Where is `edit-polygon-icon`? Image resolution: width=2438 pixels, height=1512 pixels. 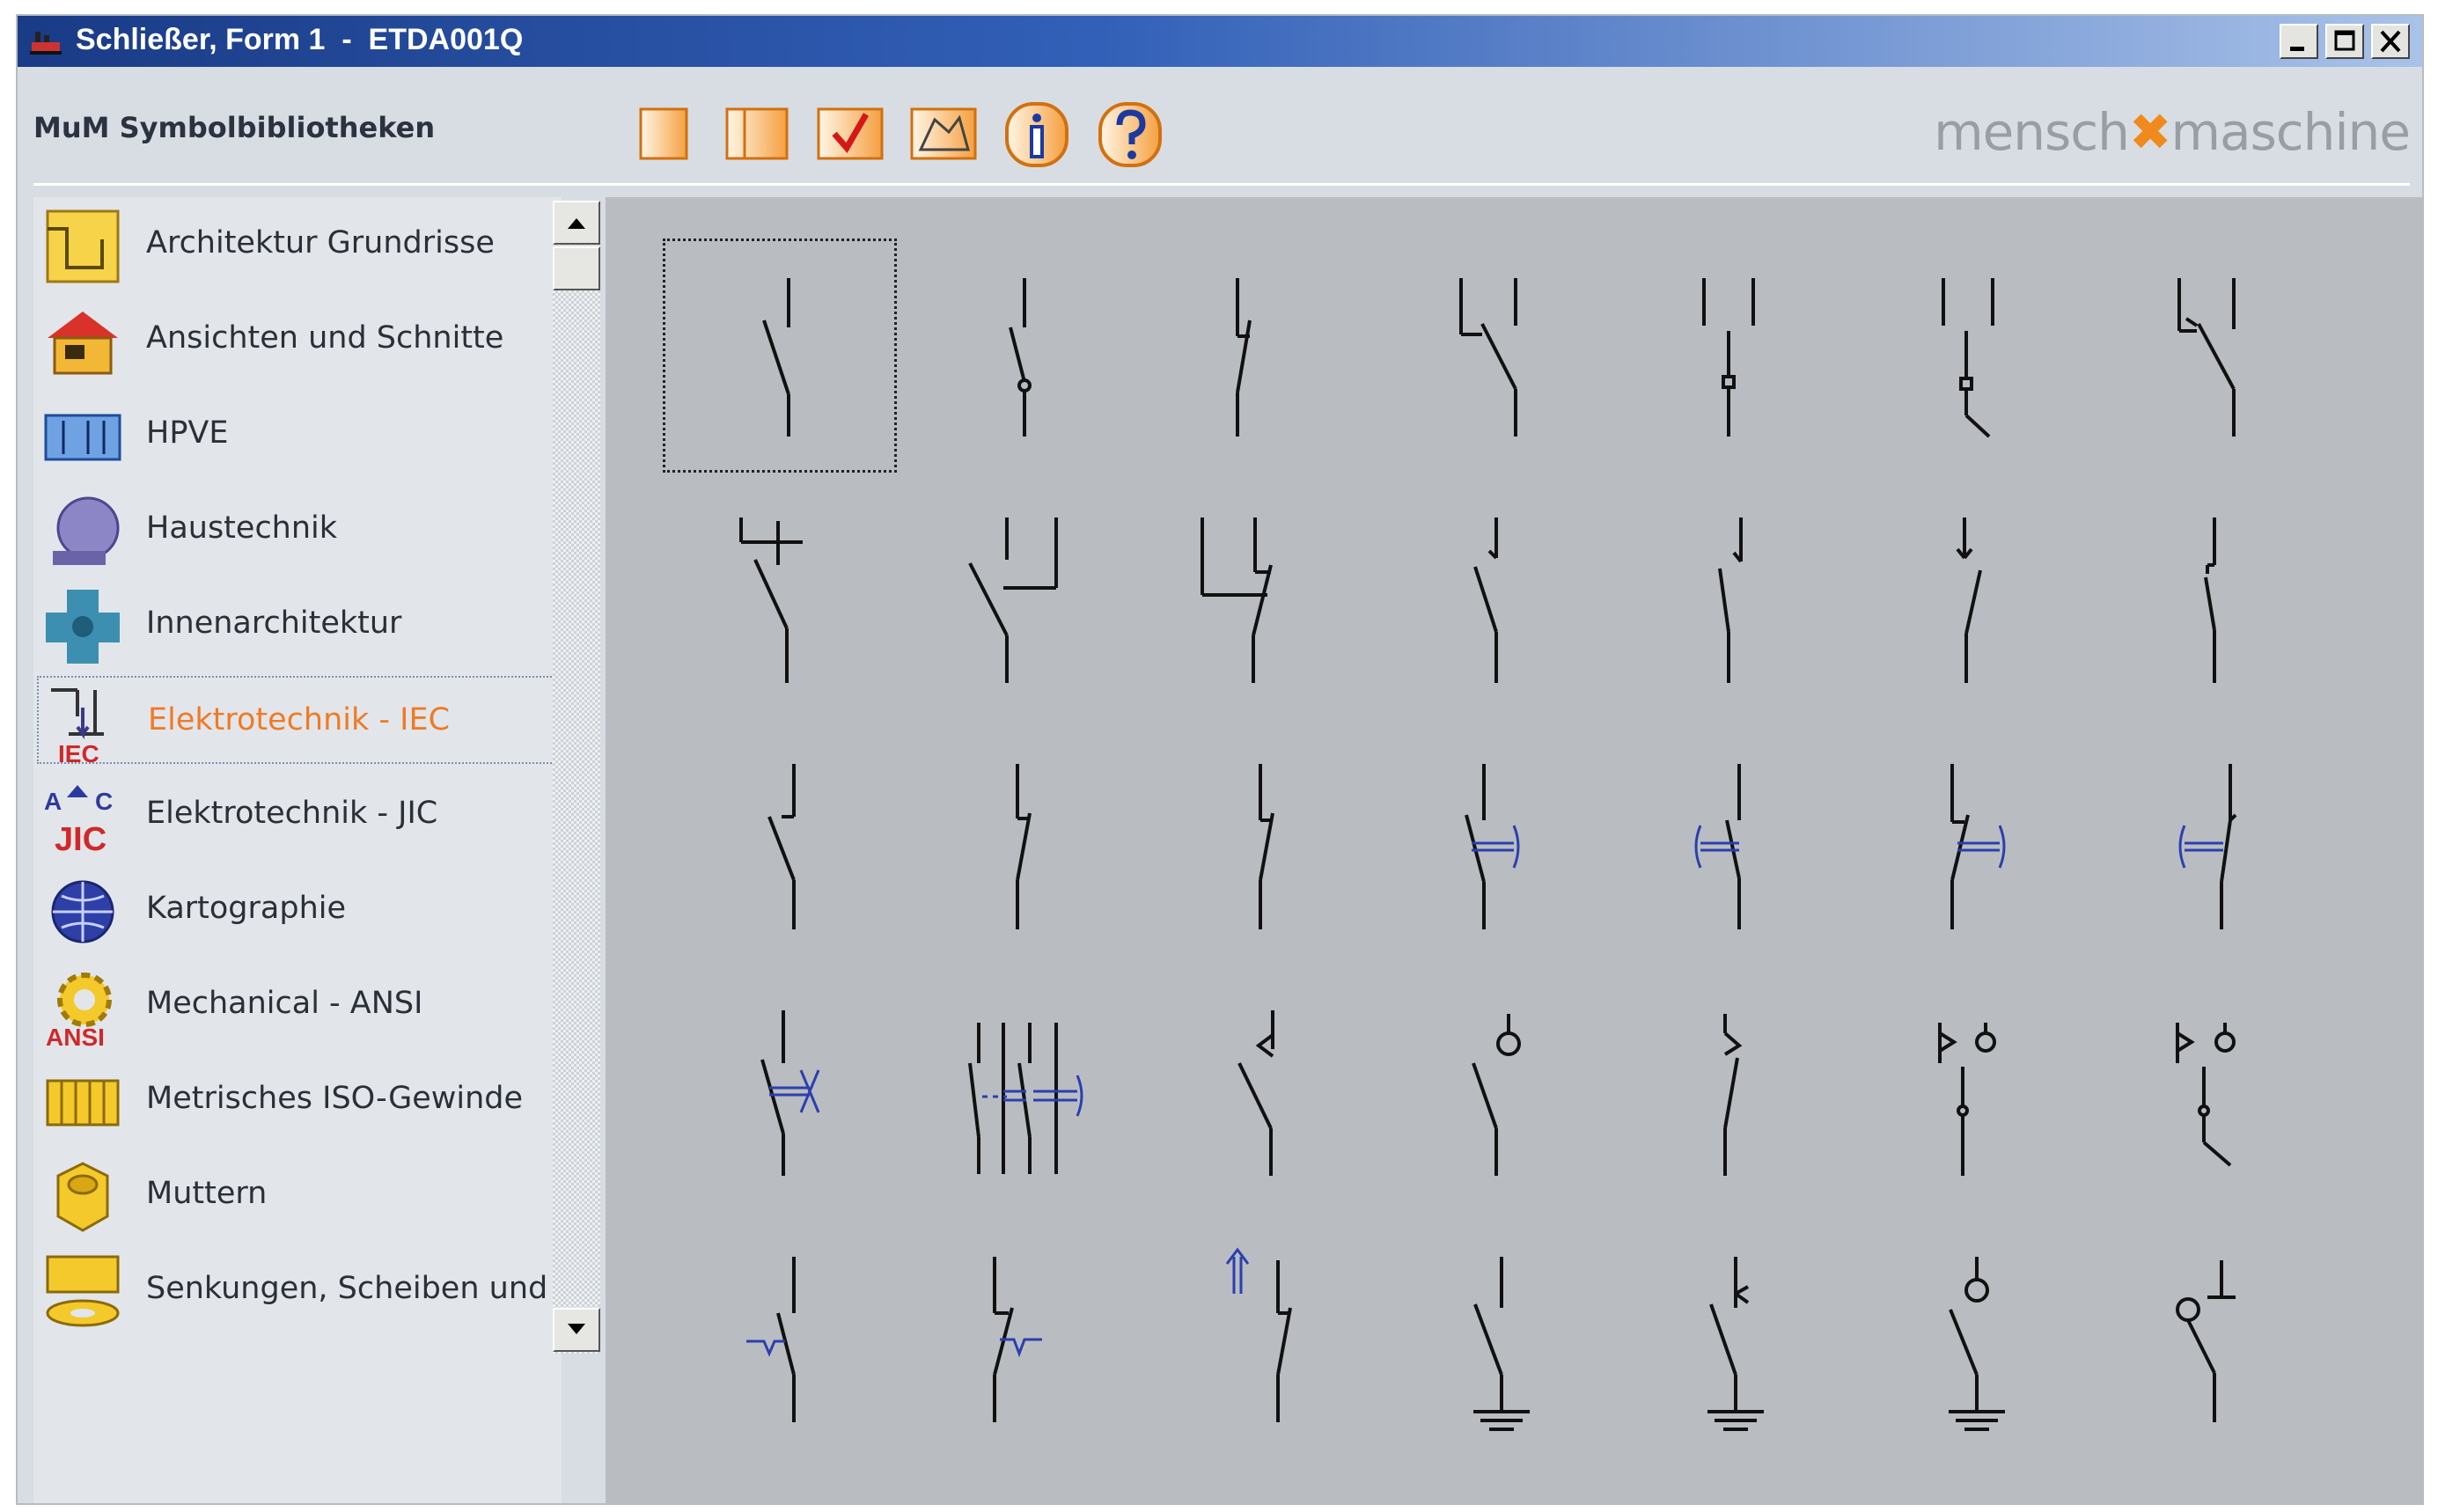
edit-polygon-icon is located at coordinates (943, 134).